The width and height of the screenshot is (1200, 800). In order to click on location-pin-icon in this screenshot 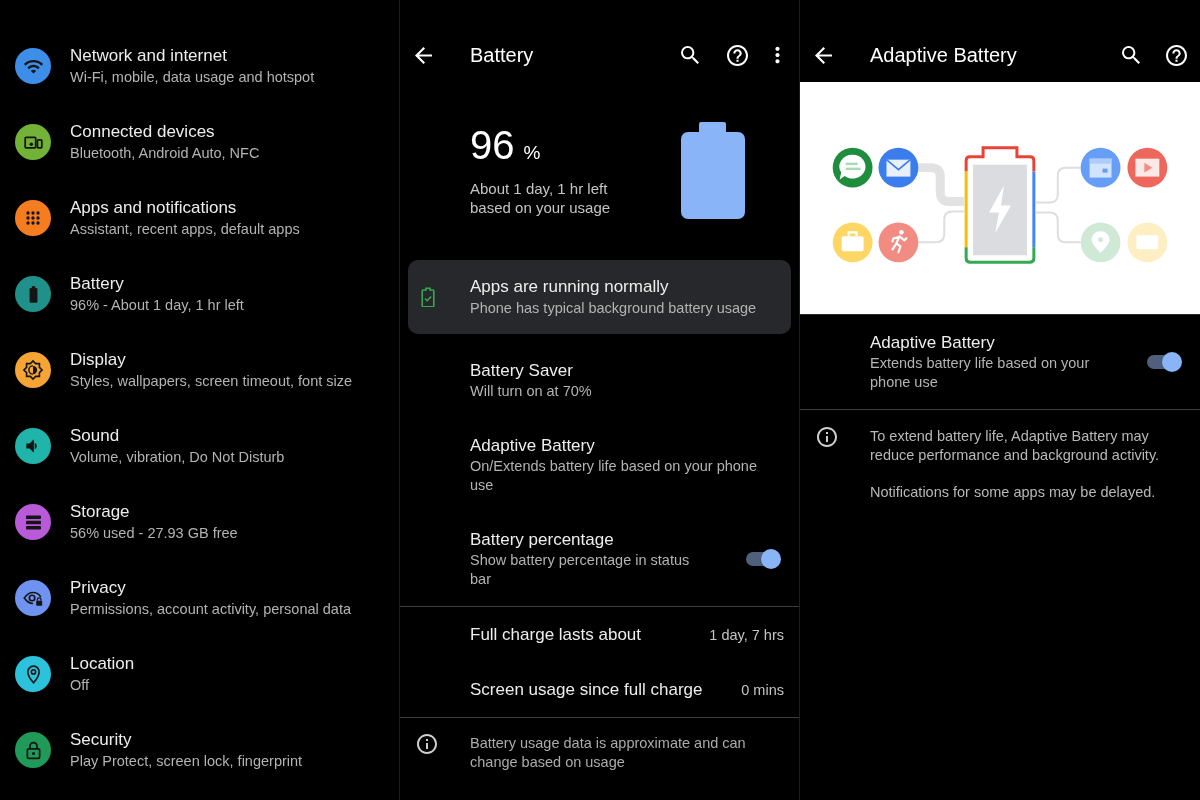, I will do `click(1100, 242)`.